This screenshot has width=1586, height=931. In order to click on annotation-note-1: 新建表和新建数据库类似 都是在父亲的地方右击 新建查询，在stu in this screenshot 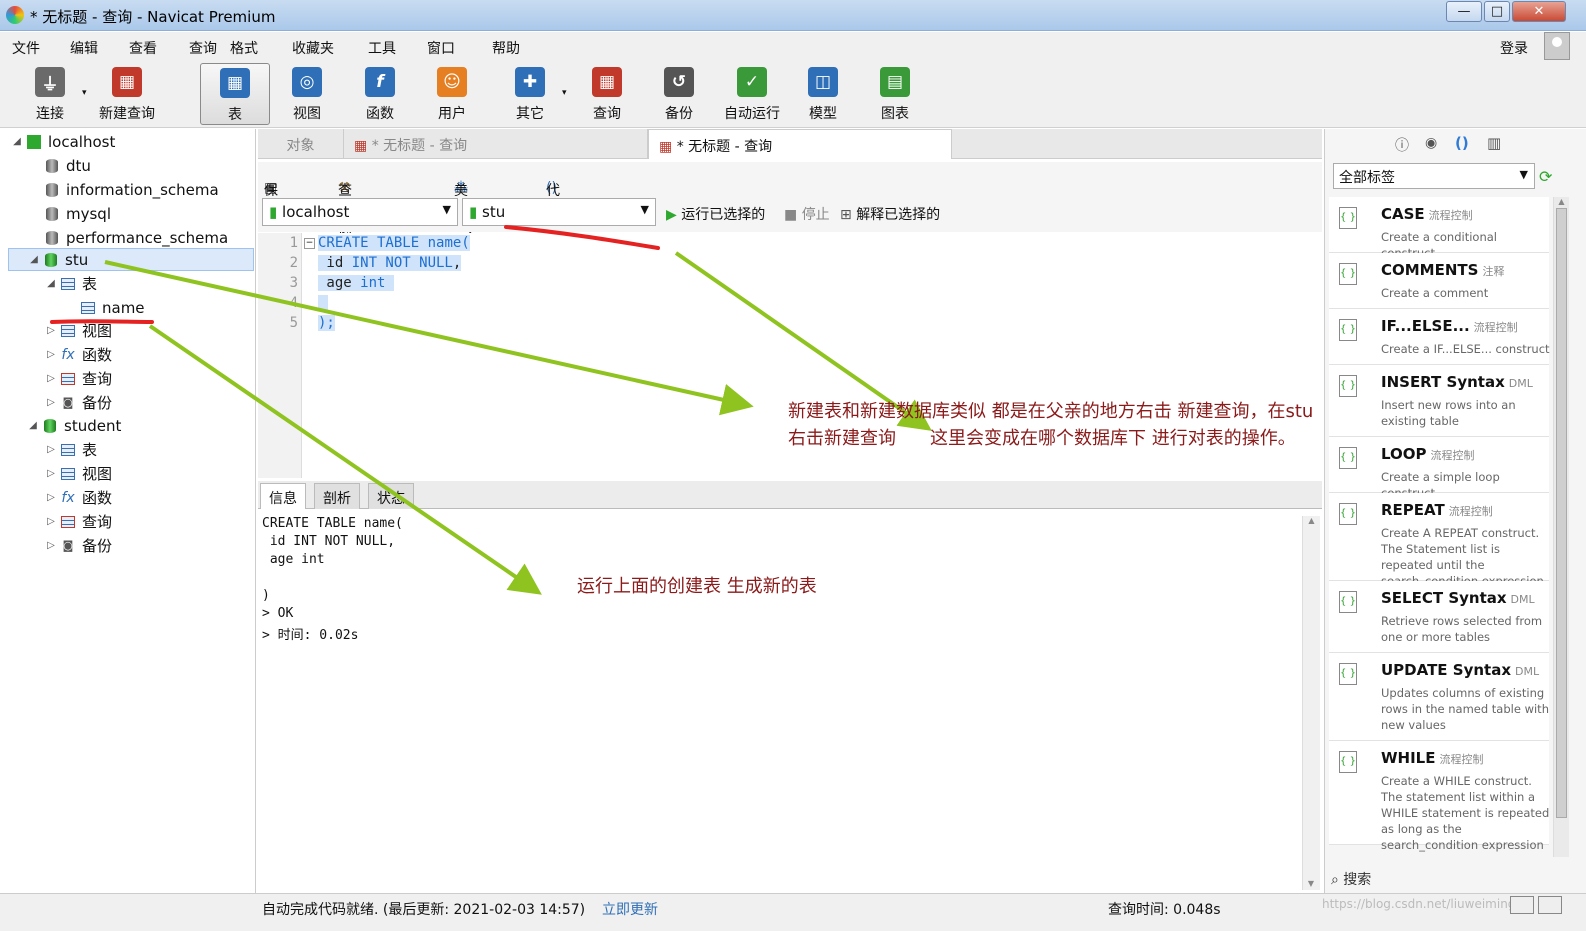, I will do `click(1051, 411)`.